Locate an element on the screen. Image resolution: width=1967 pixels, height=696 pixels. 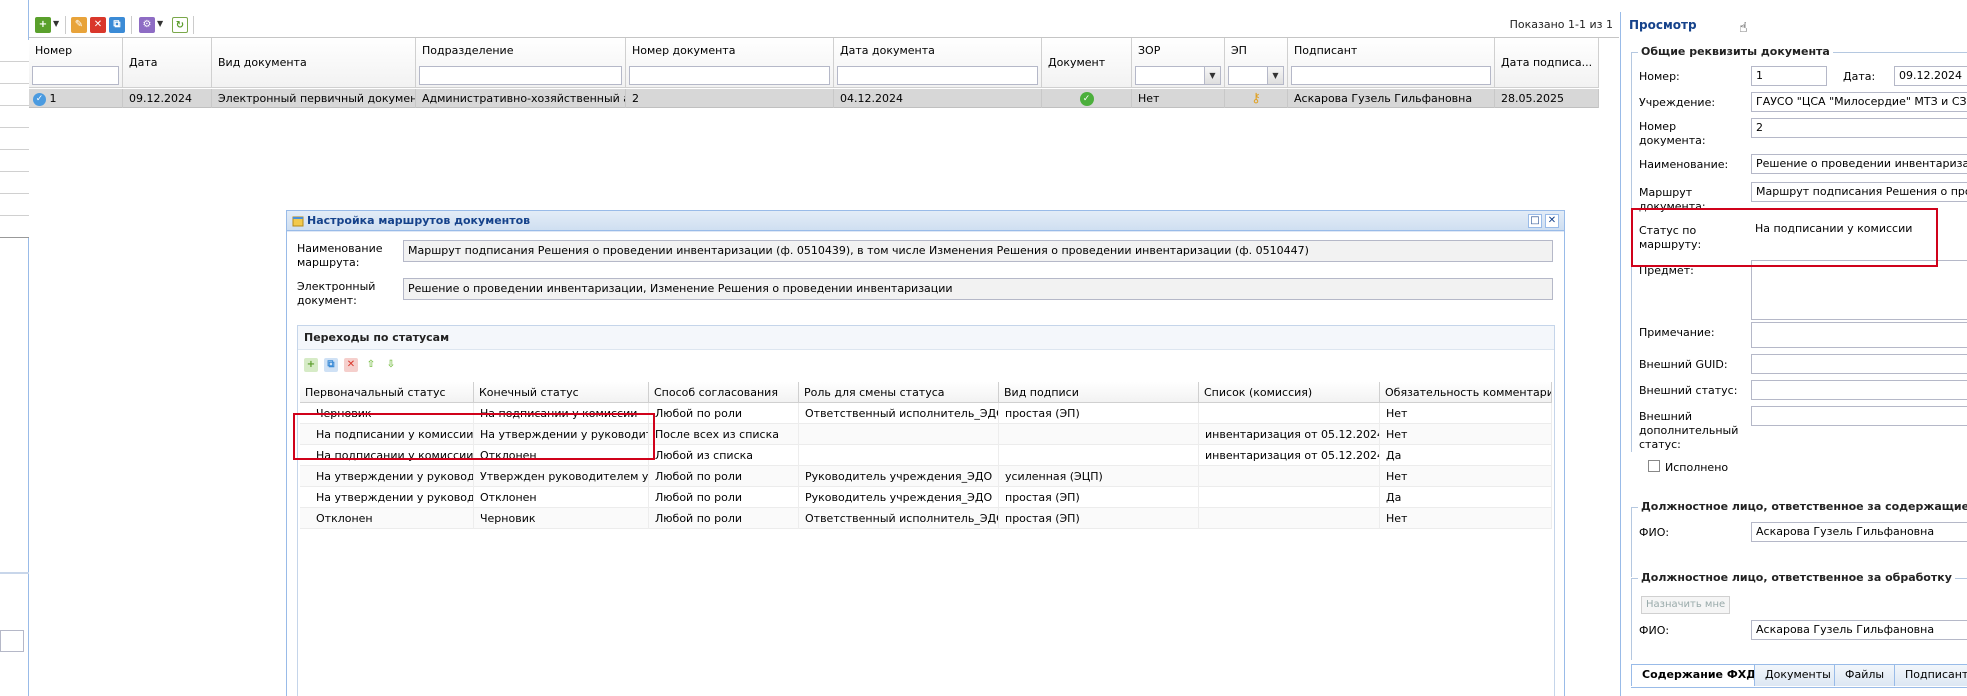
column-label: Подразделение is located at coordinates (468, 50).